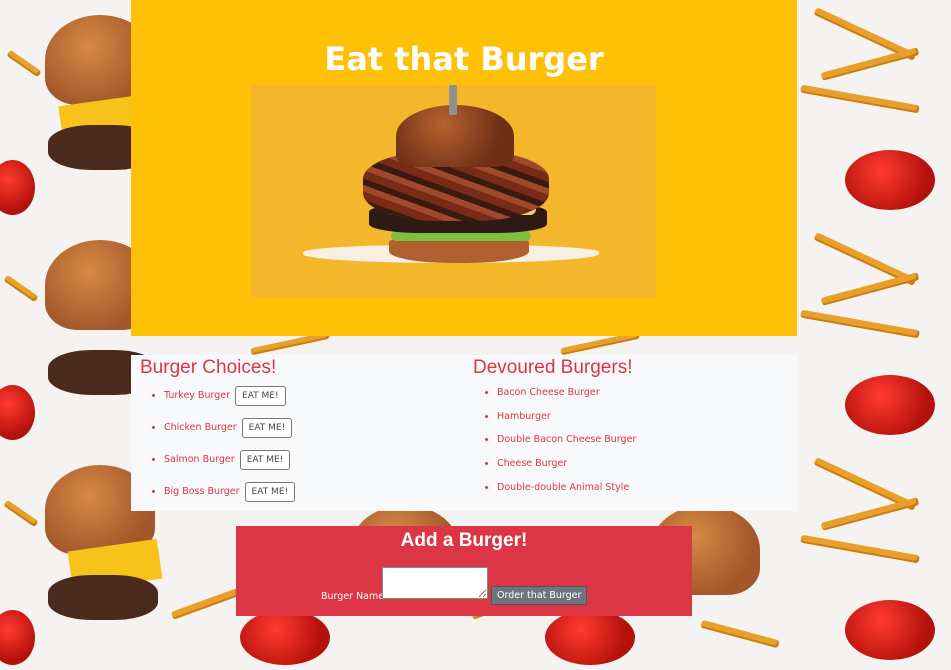 Image resolution: width=951 pixels, height=670 pixels. Describe the element at coordinates (453, 191) in the screenshot. I see `hero-burger-image` at that location.